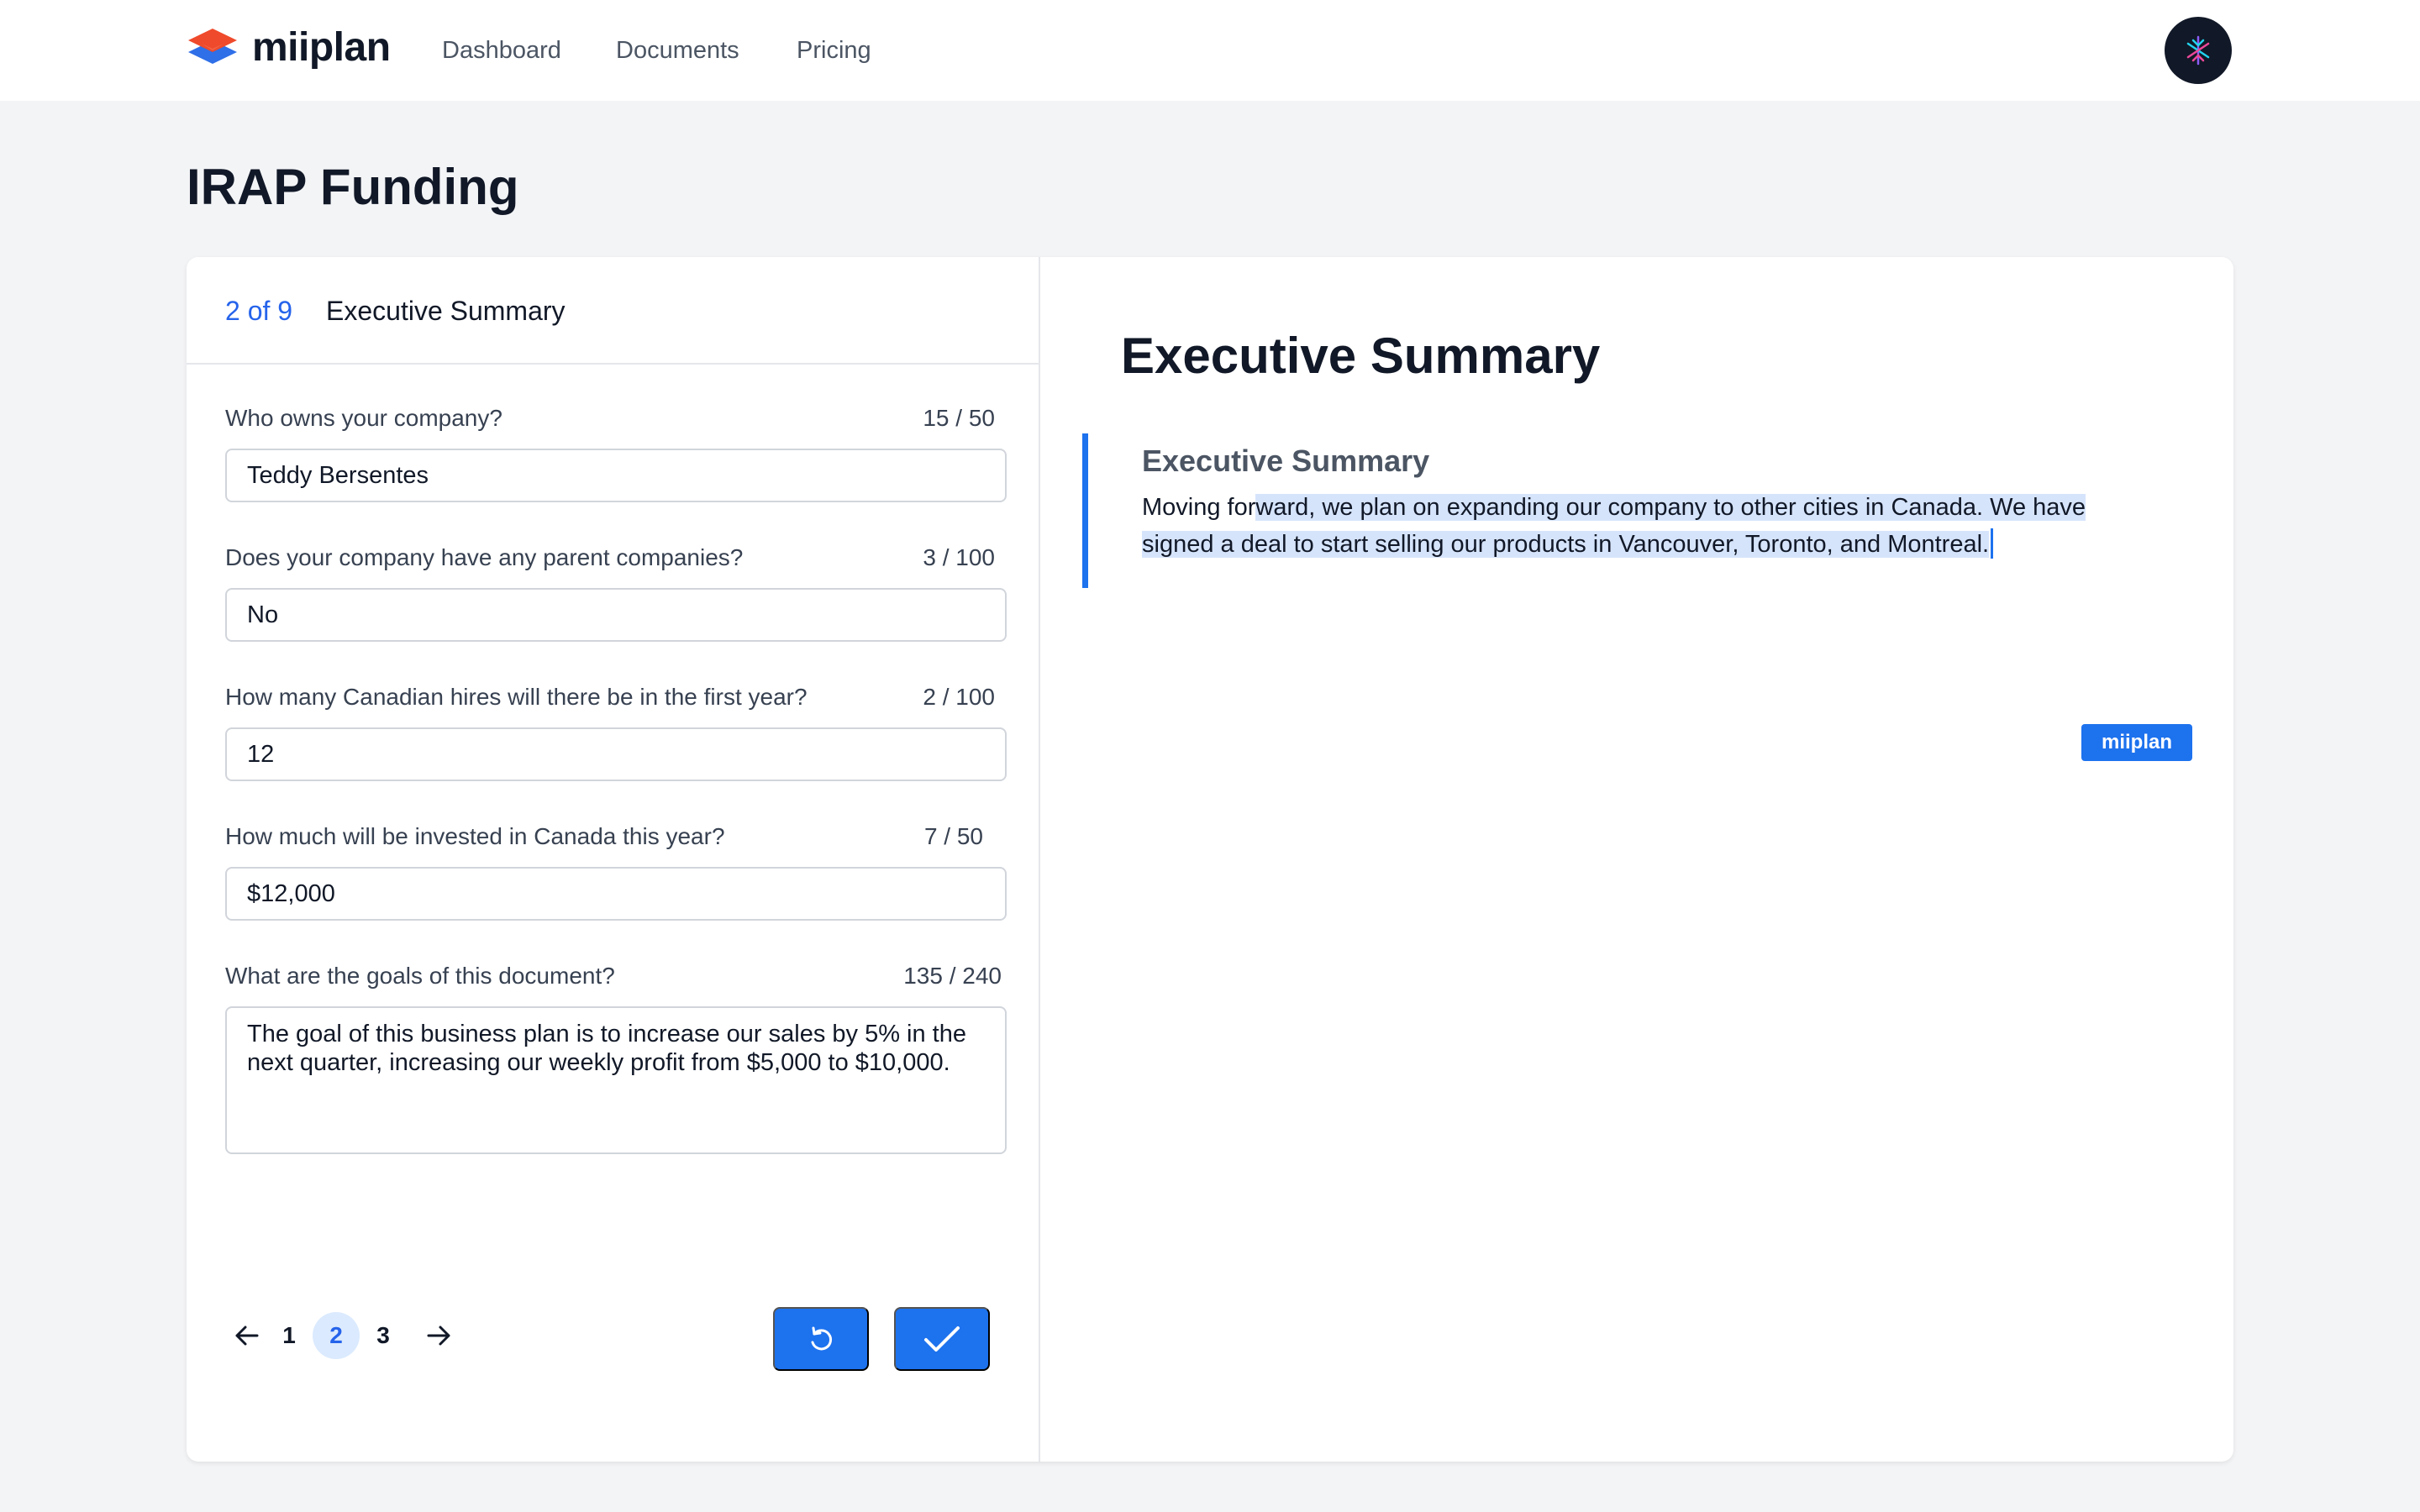 This screenshot has width=2420, height=1512. What do you see at coordinates (363, 418) in the screenshot?
I see `owner-label: Who owns your company?` at bounding box center [363, 418].